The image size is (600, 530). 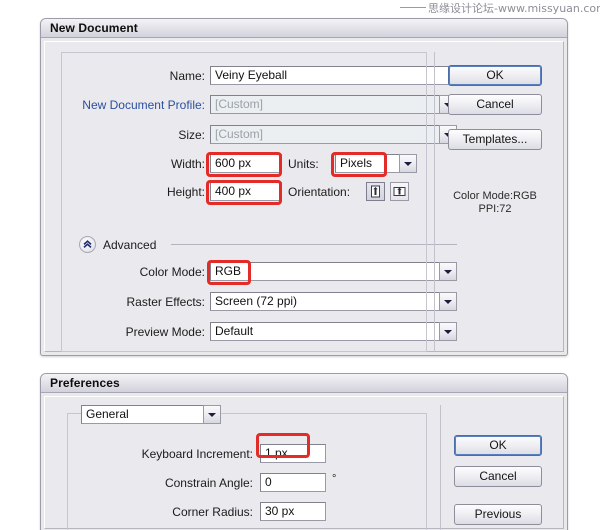 What do you see at coordinates (142, 414) in the screenshot?
I see `preferences-category-value: General` at bounding box center [142, 414].